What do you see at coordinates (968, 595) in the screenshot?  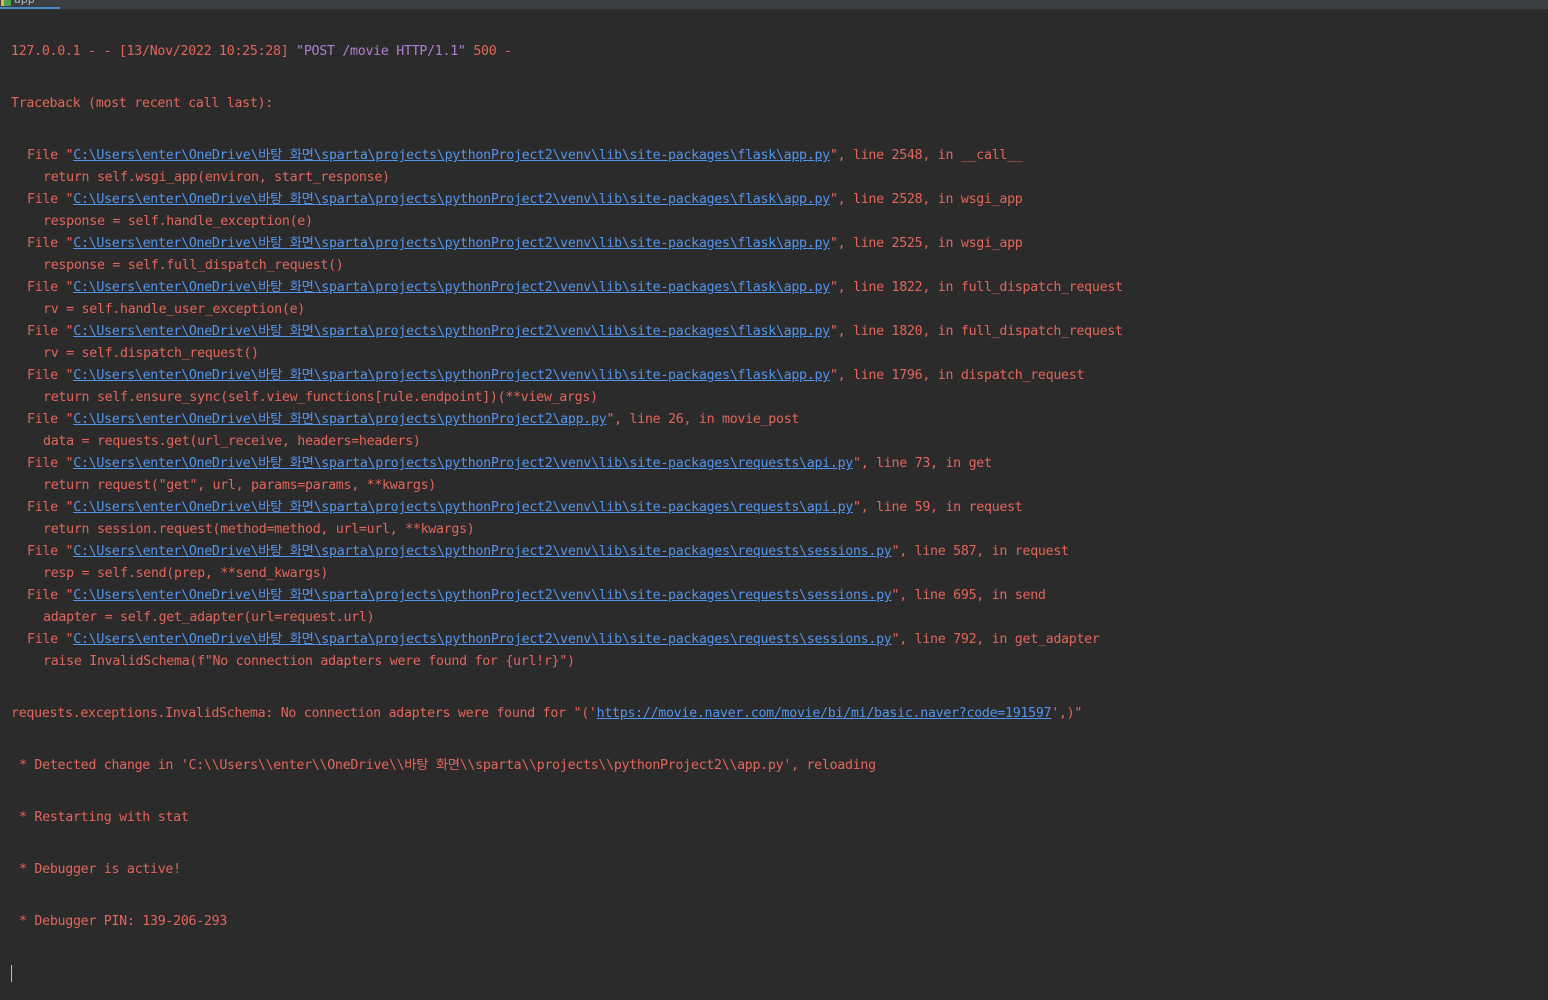 I see `file-location: ", line 695, in send` at bounding box center [968, 595].